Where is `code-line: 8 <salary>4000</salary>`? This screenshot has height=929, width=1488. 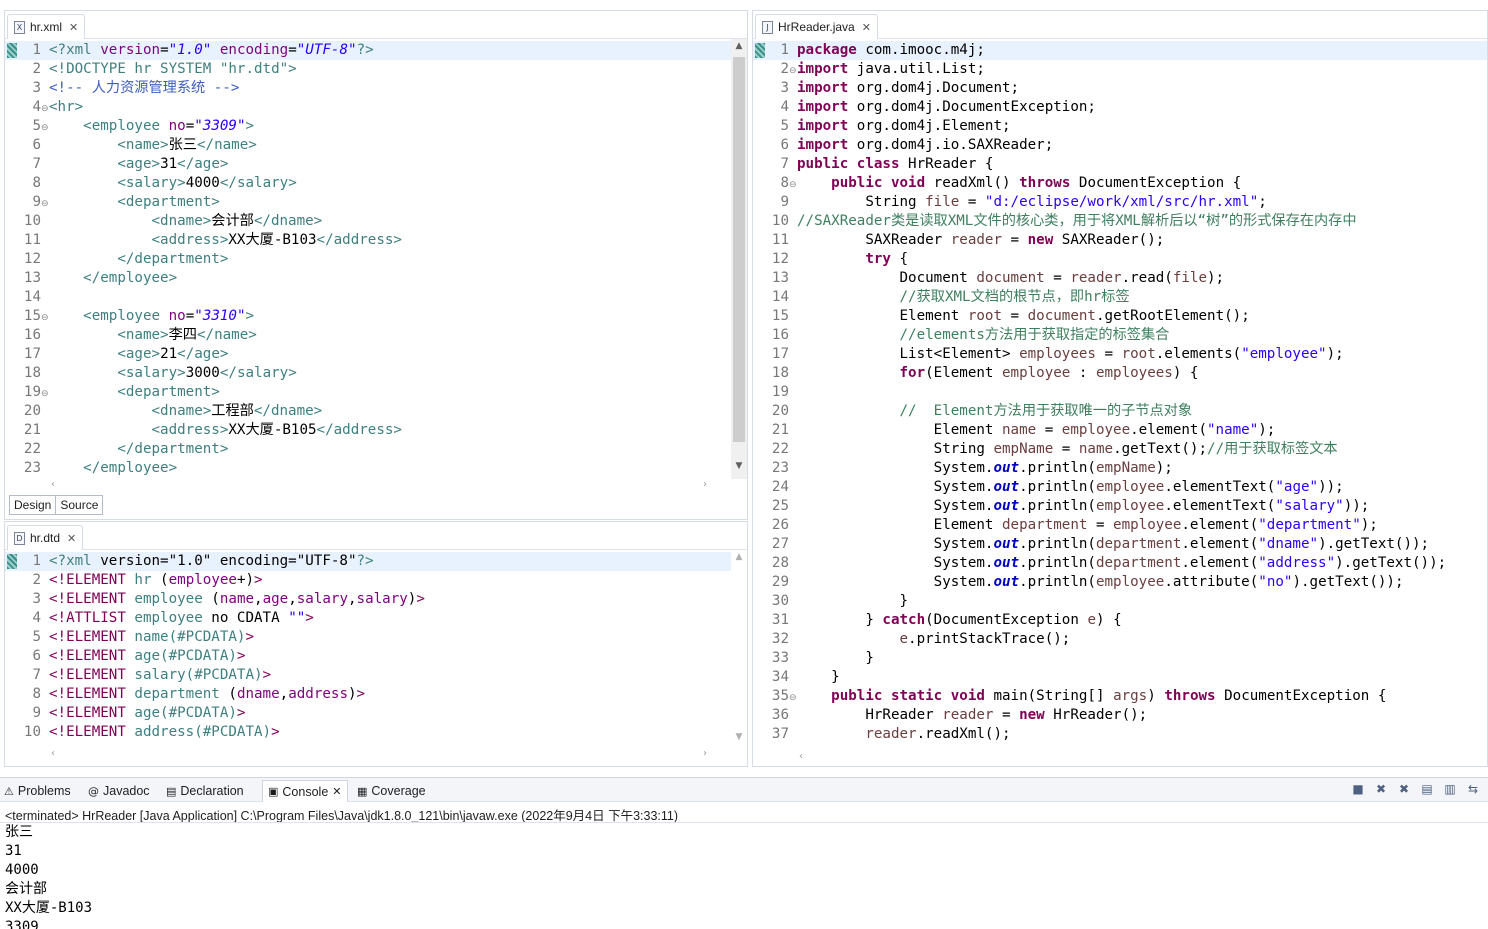 code-line: 8 <salary>4000</salary> is located at coordinates (368, 183).